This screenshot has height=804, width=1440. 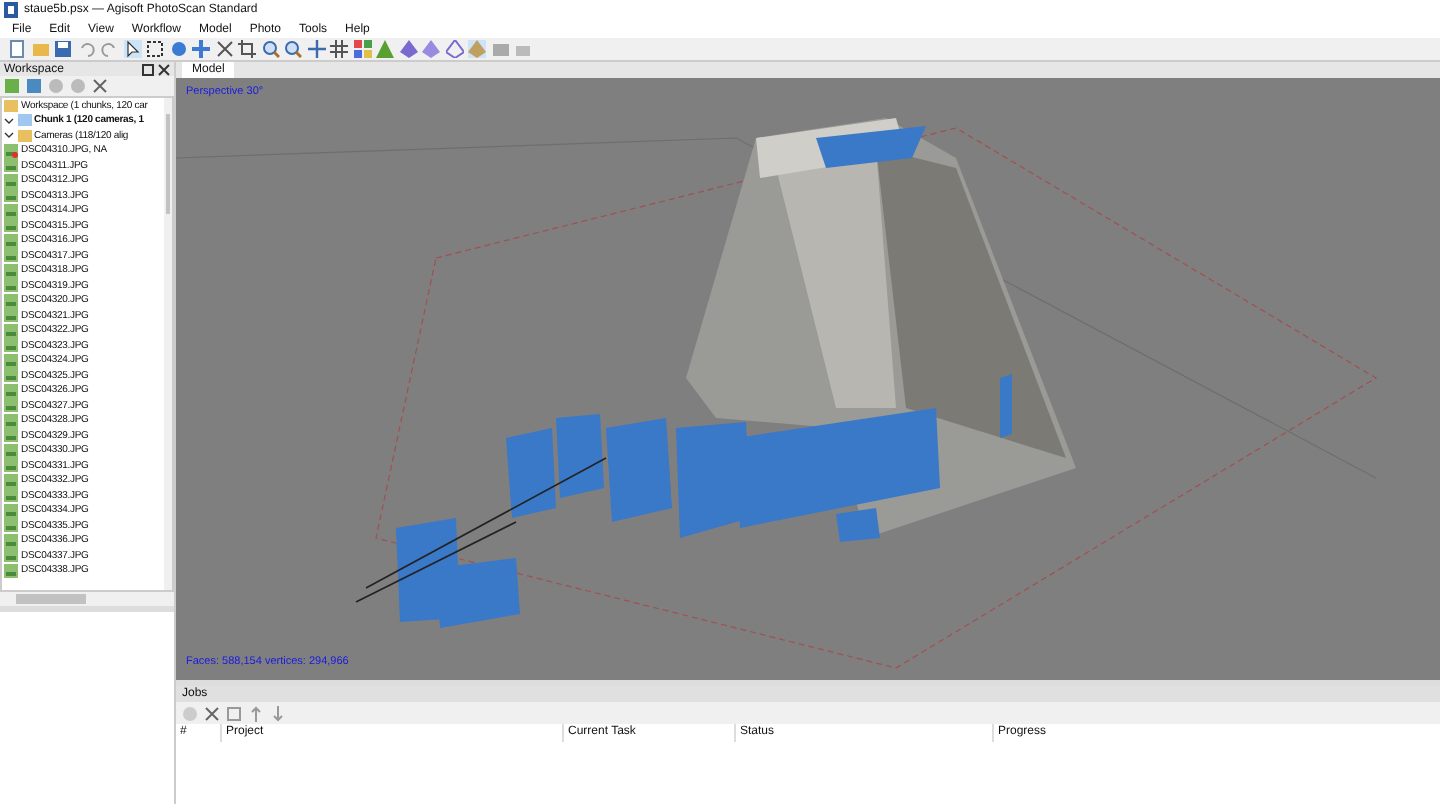 I want to click on scrollbar, so click(x=168, y=344).